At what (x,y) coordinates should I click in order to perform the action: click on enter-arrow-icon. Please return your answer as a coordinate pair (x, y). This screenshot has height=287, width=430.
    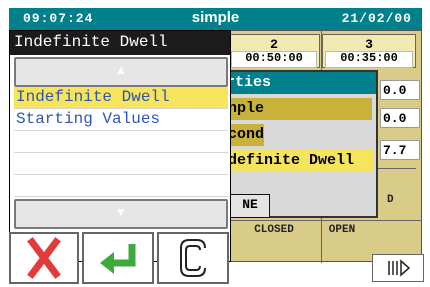
    Looking at the image, I should click on (118, 259).